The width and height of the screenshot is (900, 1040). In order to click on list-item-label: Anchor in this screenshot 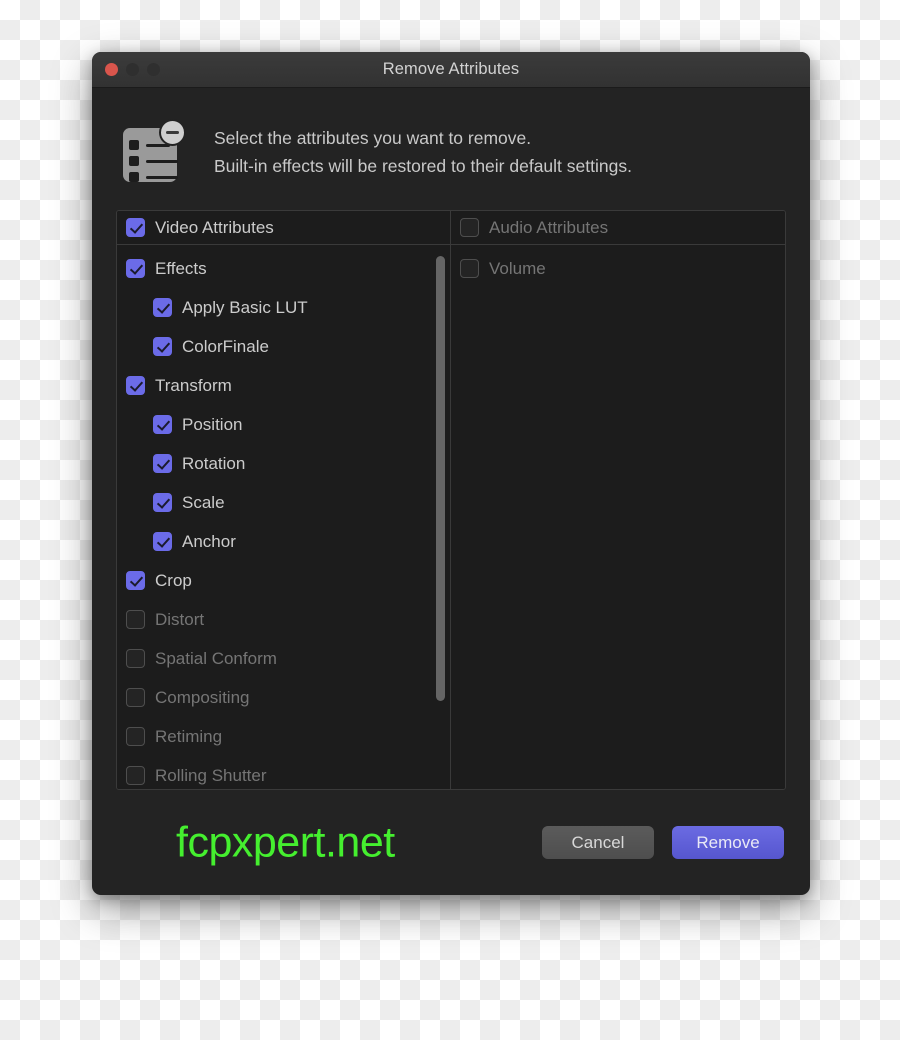, I will do `click(209, 541)`.